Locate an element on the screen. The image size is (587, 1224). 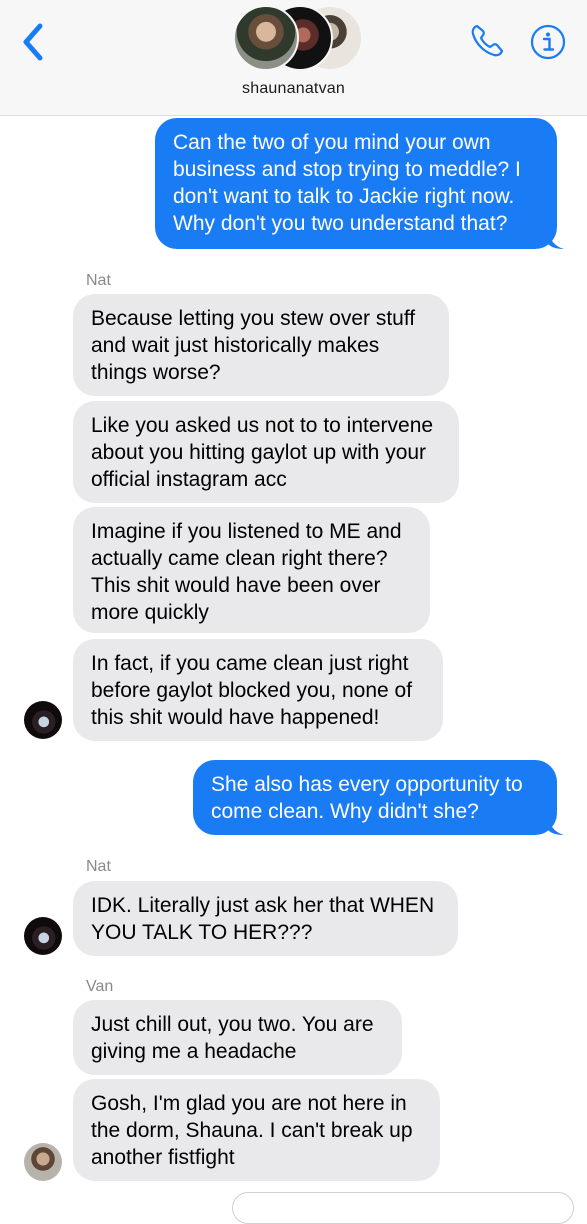
sender-label: Van is located at coordinates (100, 986).